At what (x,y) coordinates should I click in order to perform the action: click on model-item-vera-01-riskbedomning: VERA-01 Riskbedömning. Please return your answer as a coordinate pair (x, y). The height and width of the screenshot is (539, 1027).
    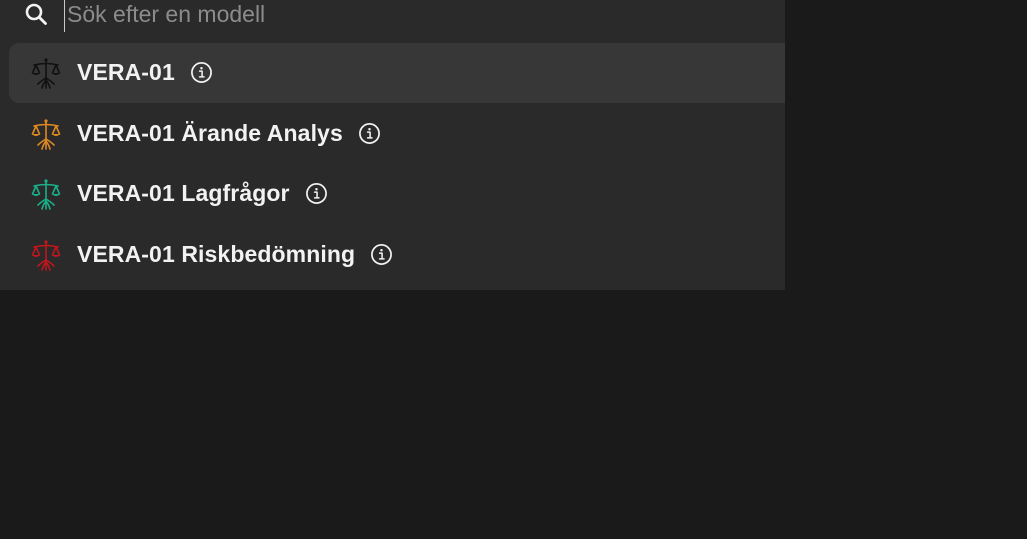
    Looking at the image, I should click on (392, 255).